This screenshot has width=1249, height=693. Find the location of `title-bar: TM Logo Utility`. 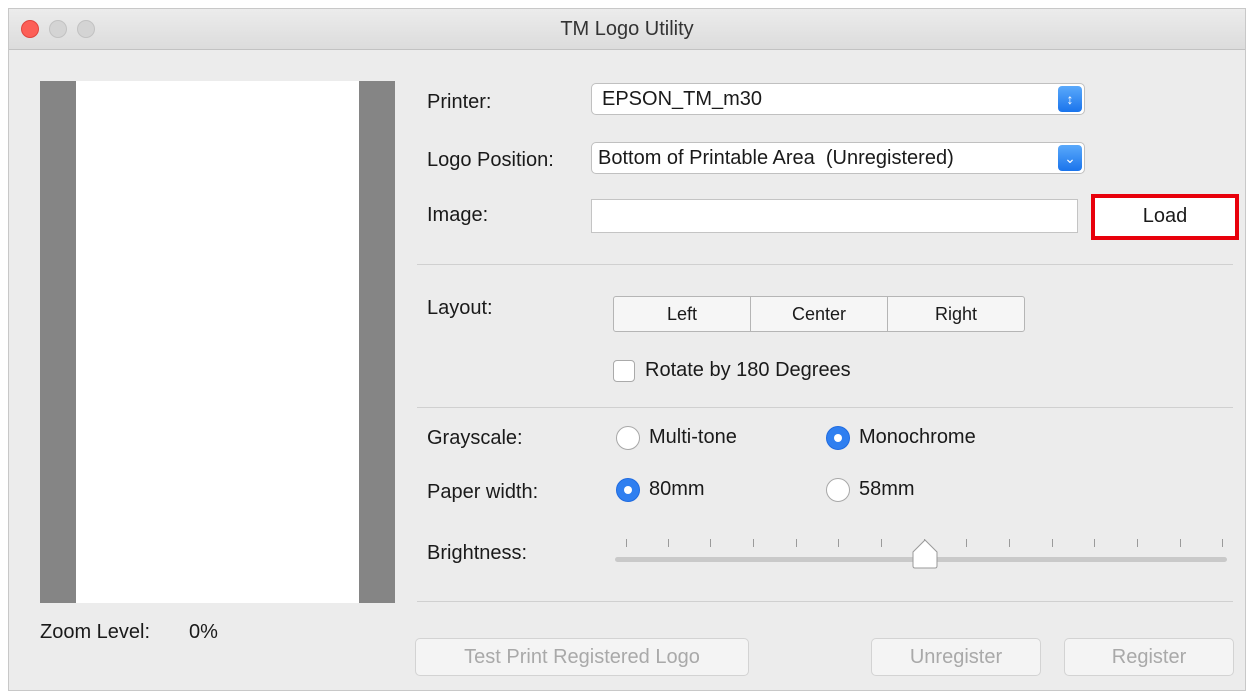

title-bar: TM Logo Utility is located at coordinates (627, 29).